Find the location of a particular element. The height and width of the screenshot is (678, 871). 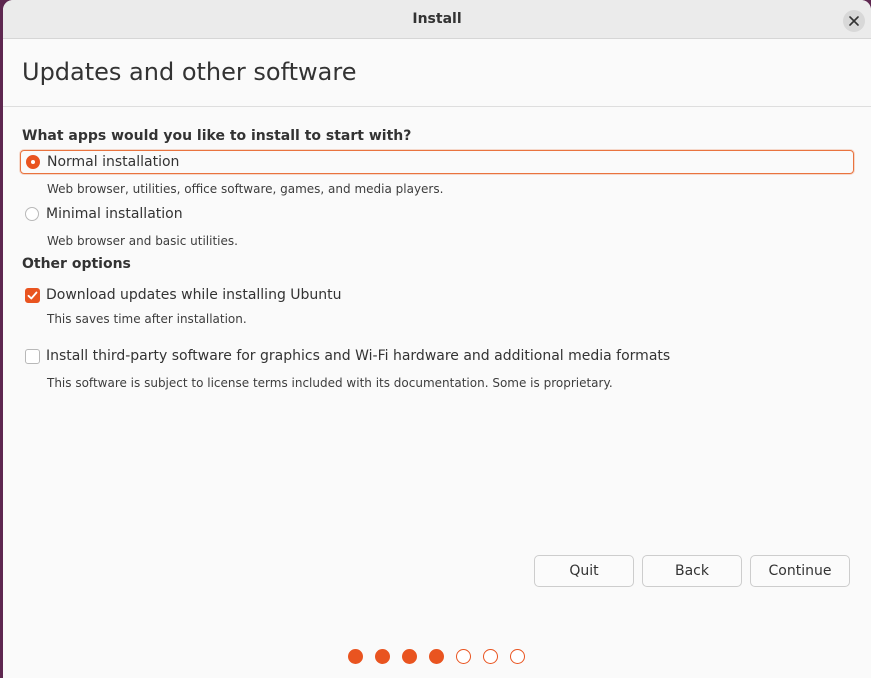

quit-button: Quit is located at coordinates (584, 571).